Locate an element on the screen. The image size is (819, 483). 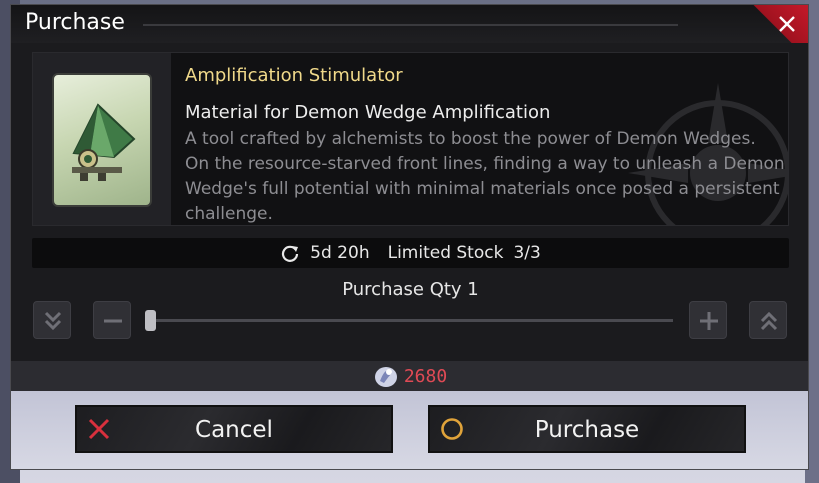
restock-timer: 5d 20h is located at coordinates (340, 253).